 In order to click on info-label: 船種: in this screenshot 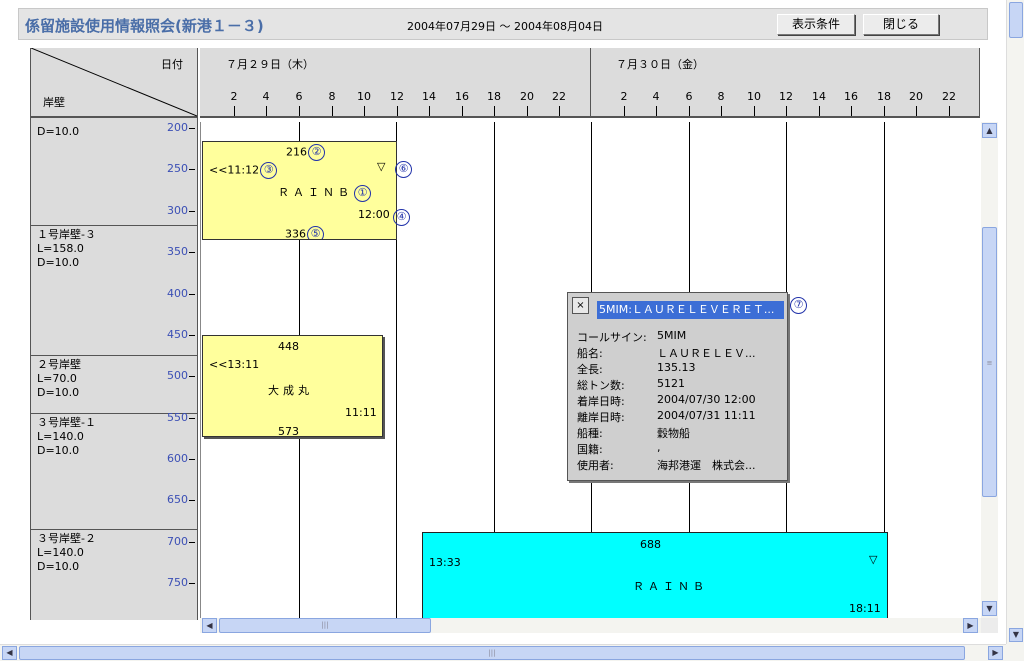, I will do `click(590, 433)`.